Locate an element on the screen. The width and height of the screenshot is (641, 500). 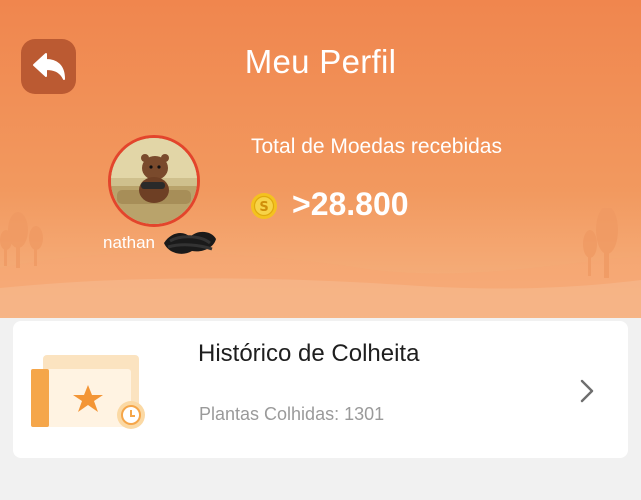
card-title: Histórico de Colheita is located at coordinates (309, 353).